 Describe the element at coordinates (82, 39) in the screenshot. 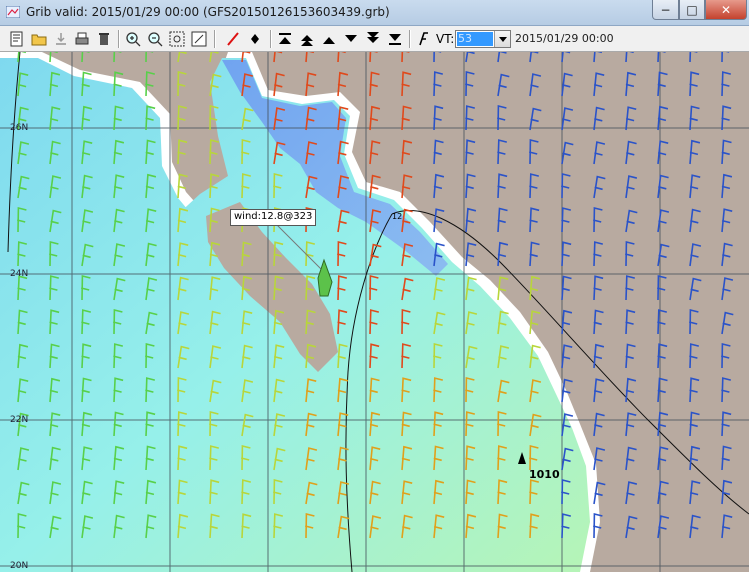

I see `print-icon` at that location.